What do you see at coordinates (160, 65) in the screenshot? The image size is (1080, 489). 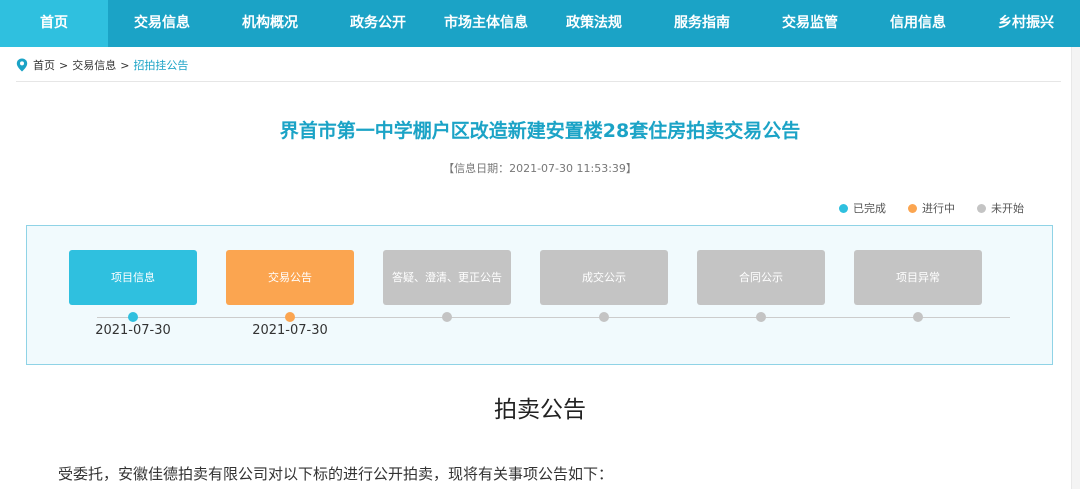 I see `breadcrumb-current: 招拍挂公告` at bounding box center [160, 65].